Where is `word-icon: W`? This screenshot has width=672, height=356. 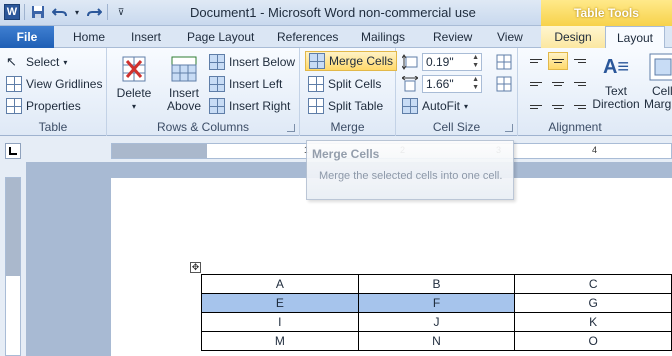
word-icon: W is located at coordinates (12, 12).